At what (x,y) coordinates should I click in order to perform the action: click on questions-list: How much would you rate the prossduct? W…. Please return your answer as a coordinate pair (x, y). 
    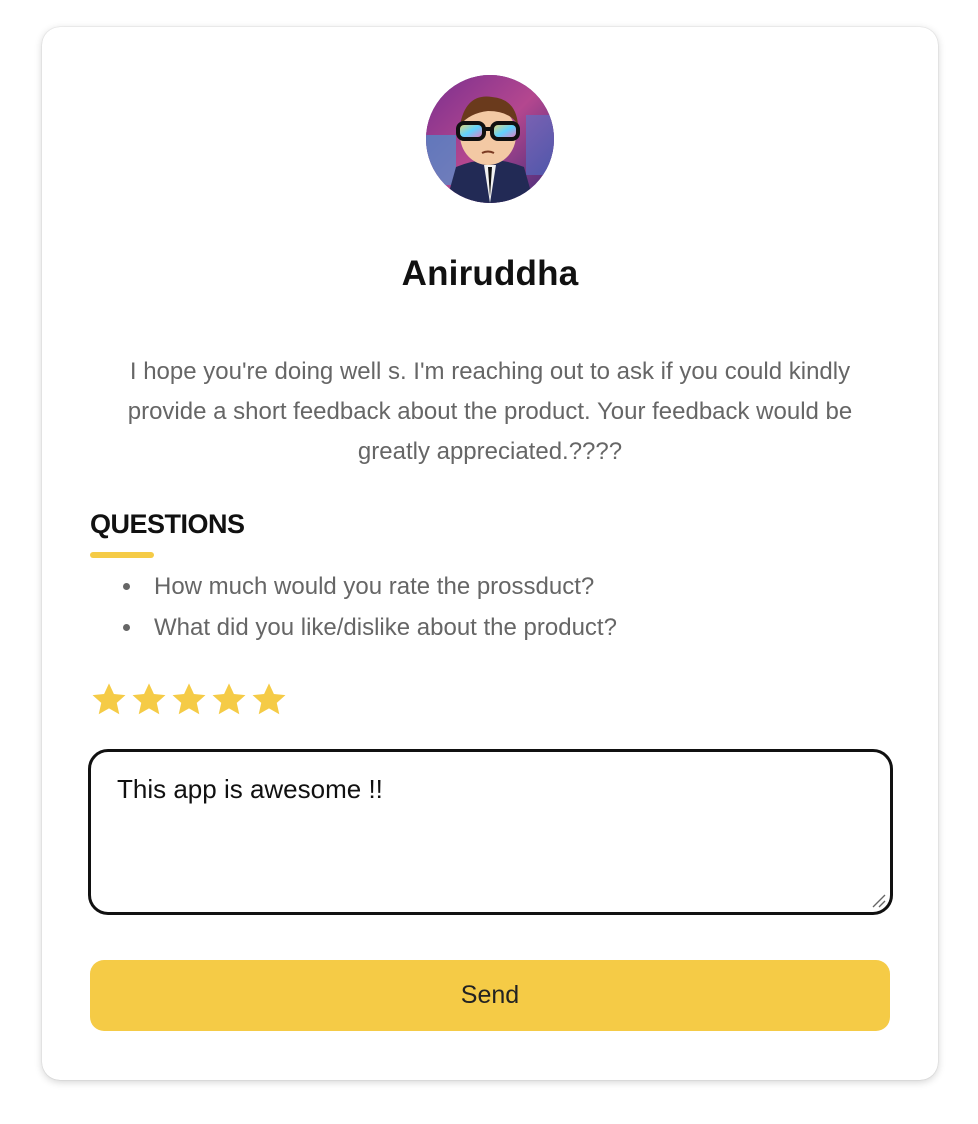
    Looking at the image, I should click on (368, 607).